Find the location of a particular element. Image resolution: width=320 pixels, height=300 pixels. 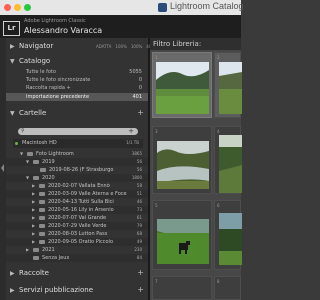

folder-row: ▶ 2020-04-13 Tutti Sulla Bici 46 is located at coordinates (77, 202).